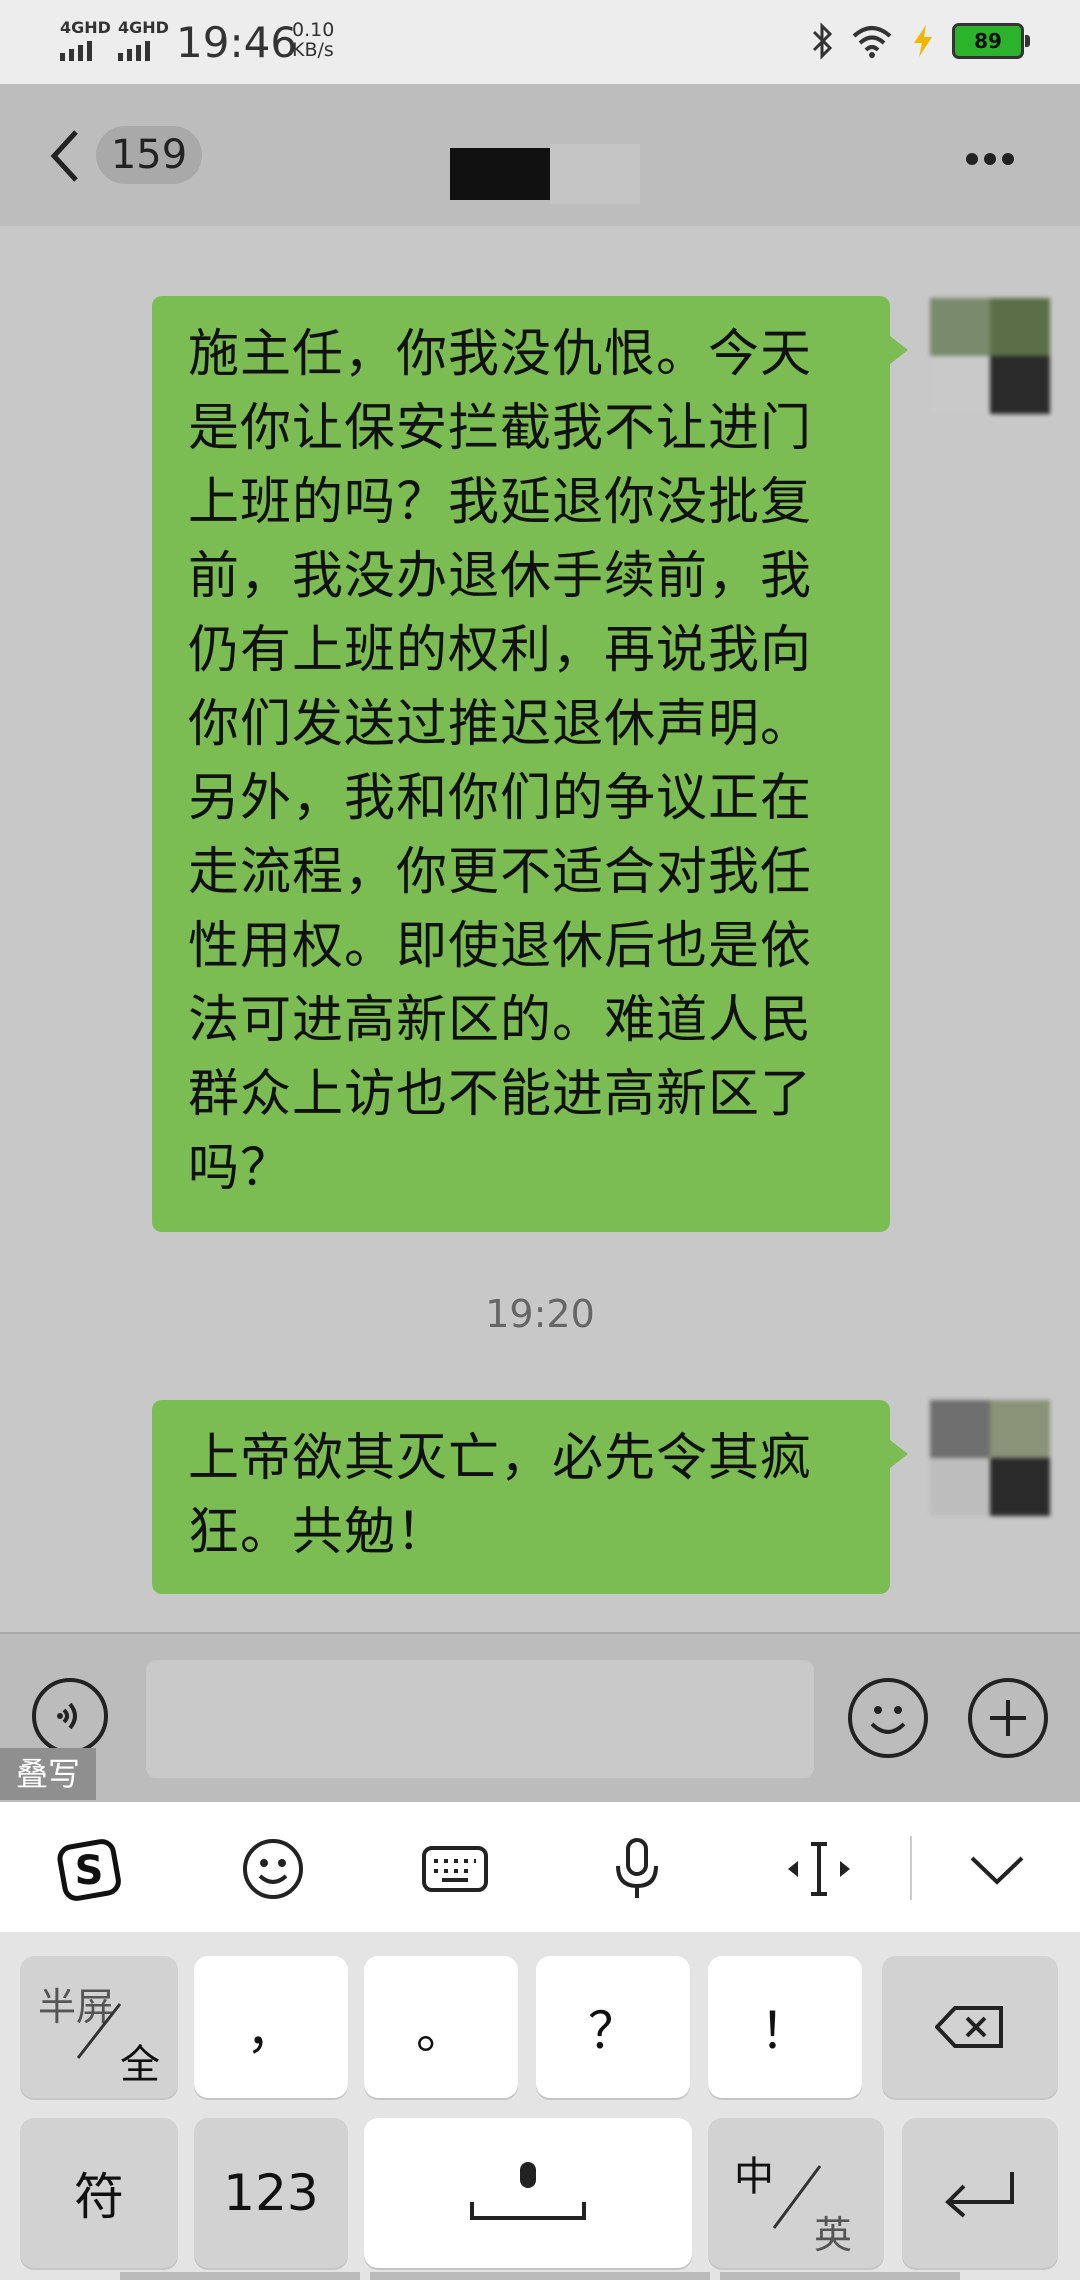 The width and height of the screenshot is (1080, 2280). I want to click on network-speed: 0.10 KB/s, so click(313, 40).